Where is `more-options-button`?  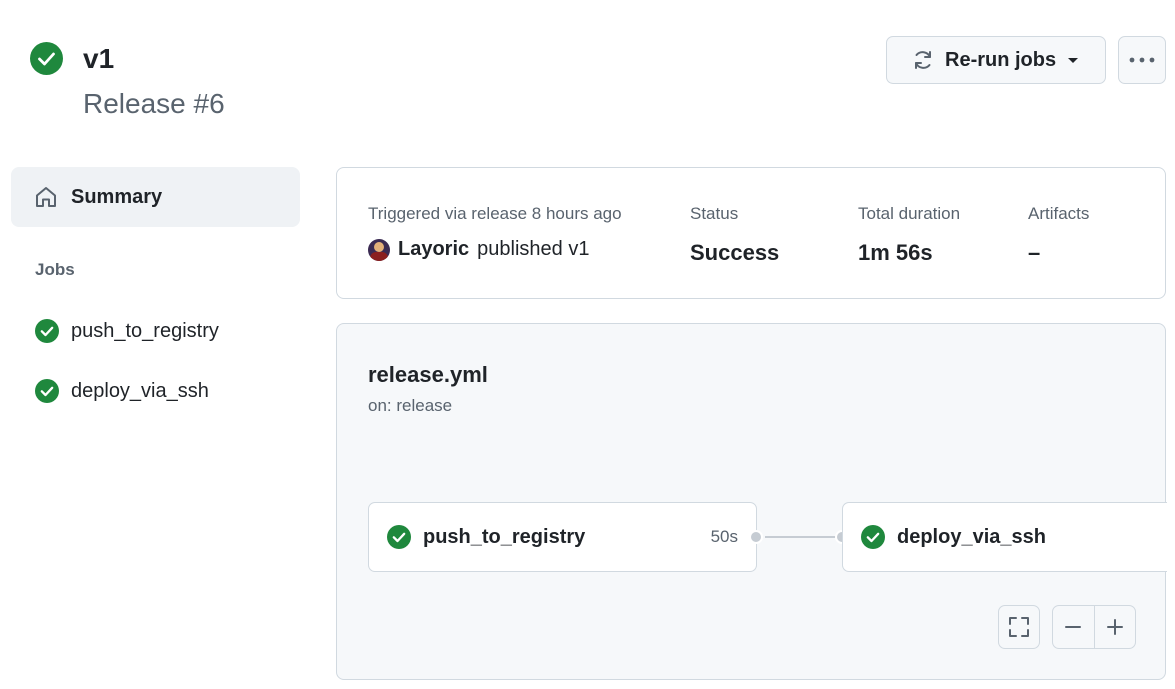 more-options-button is located at coordinates (1142, 60).